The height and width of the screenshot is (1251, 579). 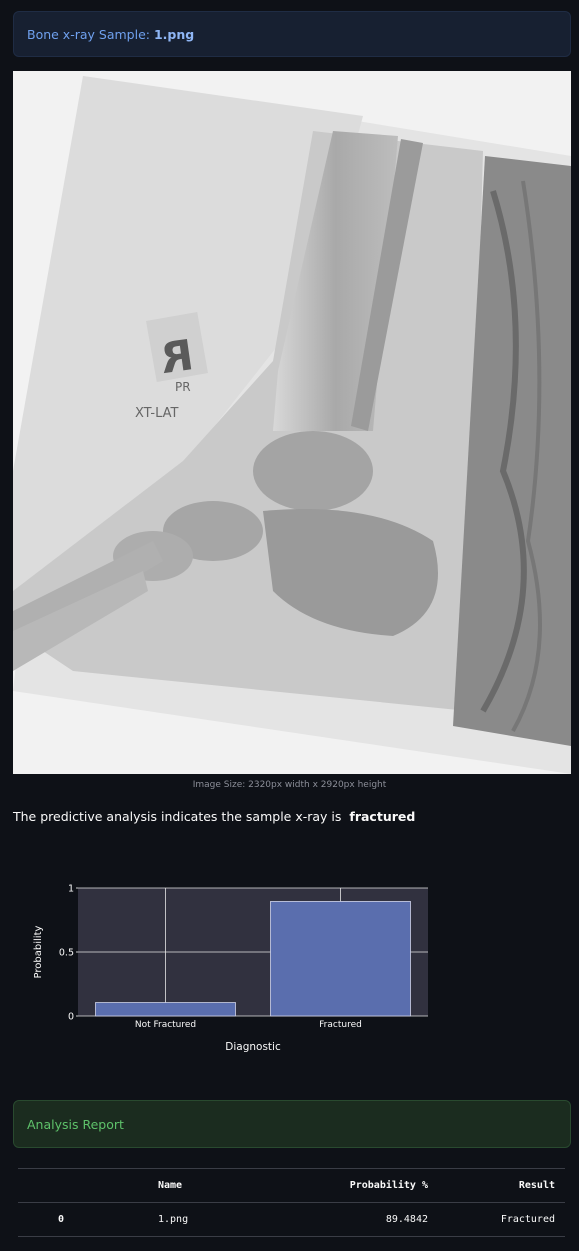 I want to click on y-tick-label: 0, so click(x=71, y=1017).